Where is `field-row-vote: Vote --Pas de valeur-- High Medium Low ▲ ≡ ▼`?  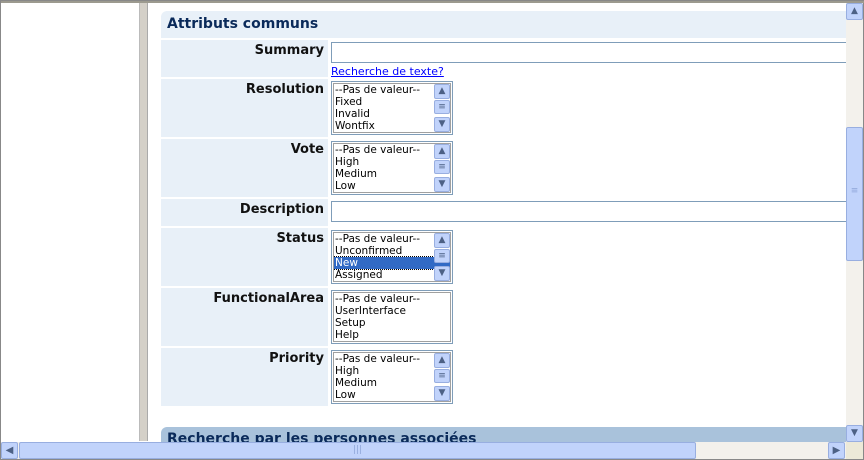 field-row-vote: Vote --Pas de valeur-- High Medium Low ▲ ≡ ▼ is located at coordinates (503, 168).